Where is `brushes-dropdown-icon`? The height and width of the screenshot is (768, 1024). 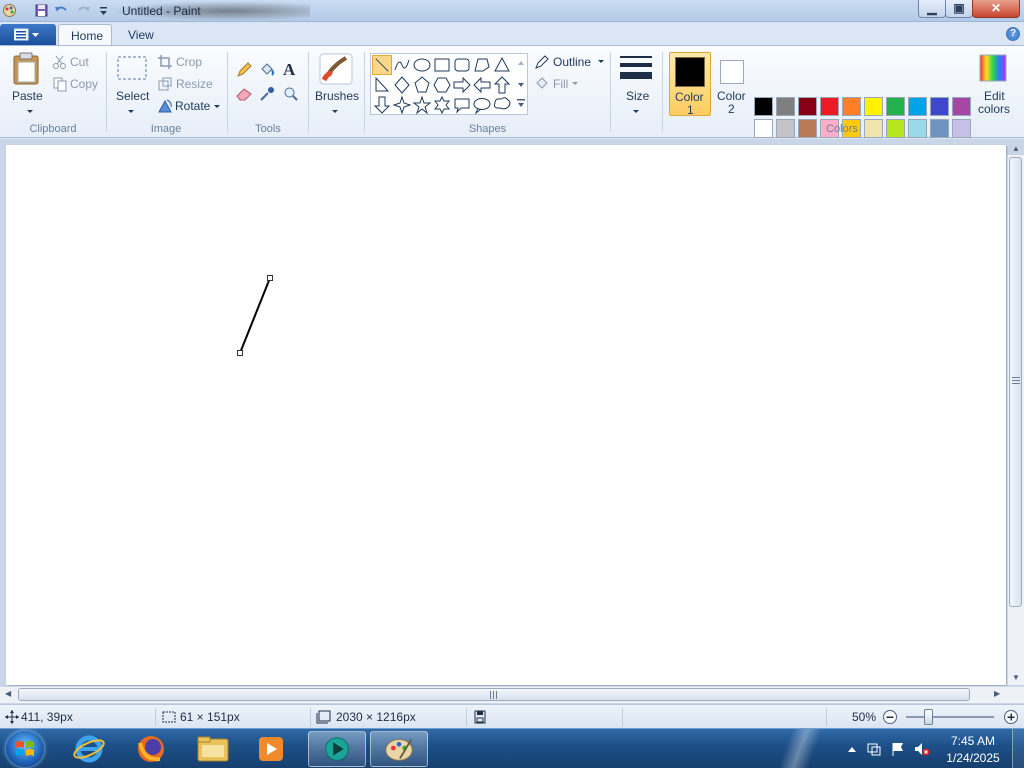
brushes-dropdown-icon is located at coordinates (335, 112).